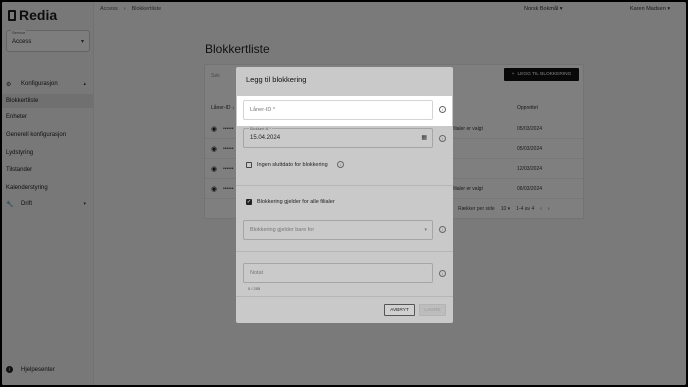 The height and width of the screenshot is (387, 688). I want to click on cancel-button: AVBRYT, so click(399, 310).